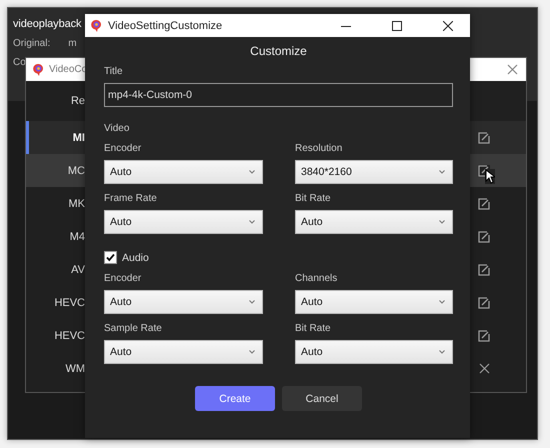 This screenshot has height=448, width=550. I want to click on field-label: Title, so click(114, 71).